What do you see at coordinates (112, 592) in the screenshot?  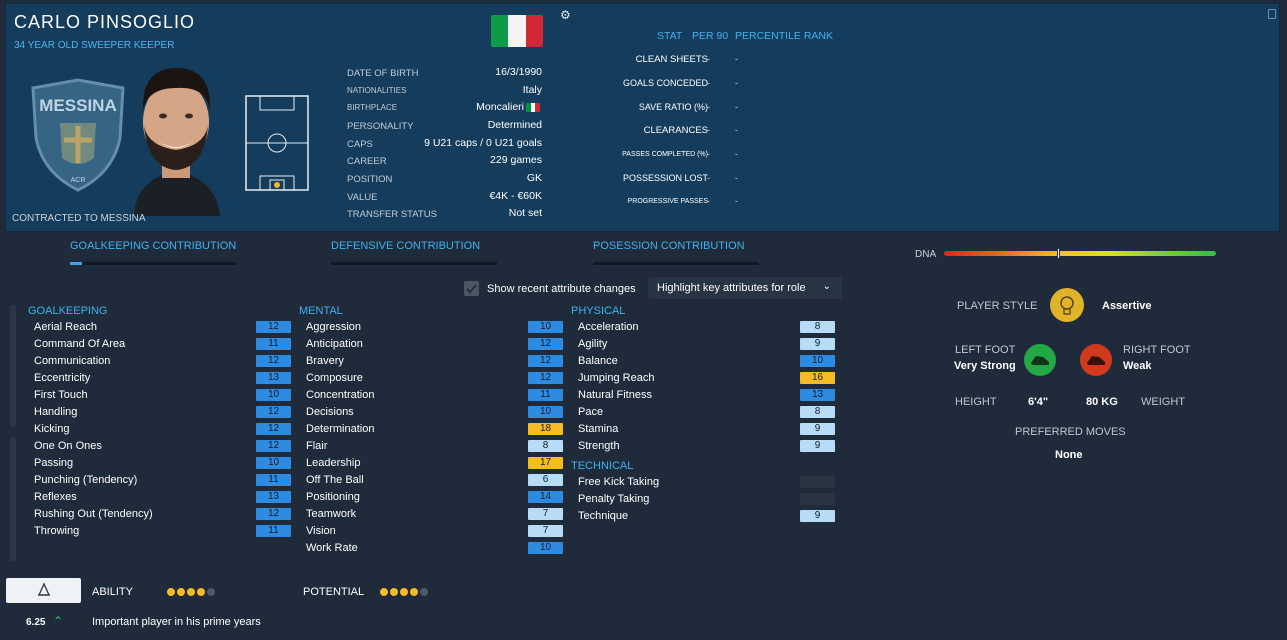 I see `ability-label: ABILITY` at bounding box center [112, 592].